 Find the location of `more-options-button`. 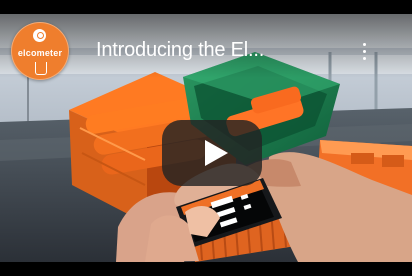

more-options-button is located at coordinates (364, 52).